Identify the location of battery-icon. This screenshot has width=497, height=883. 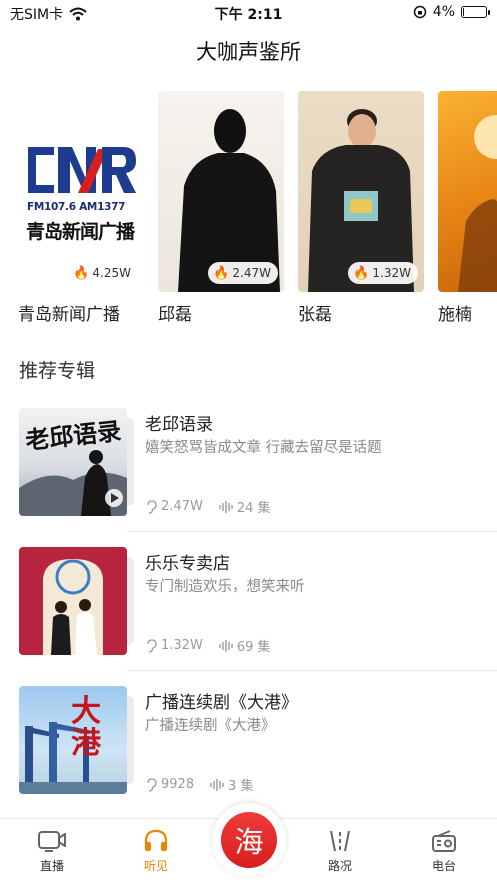
(475, 12).